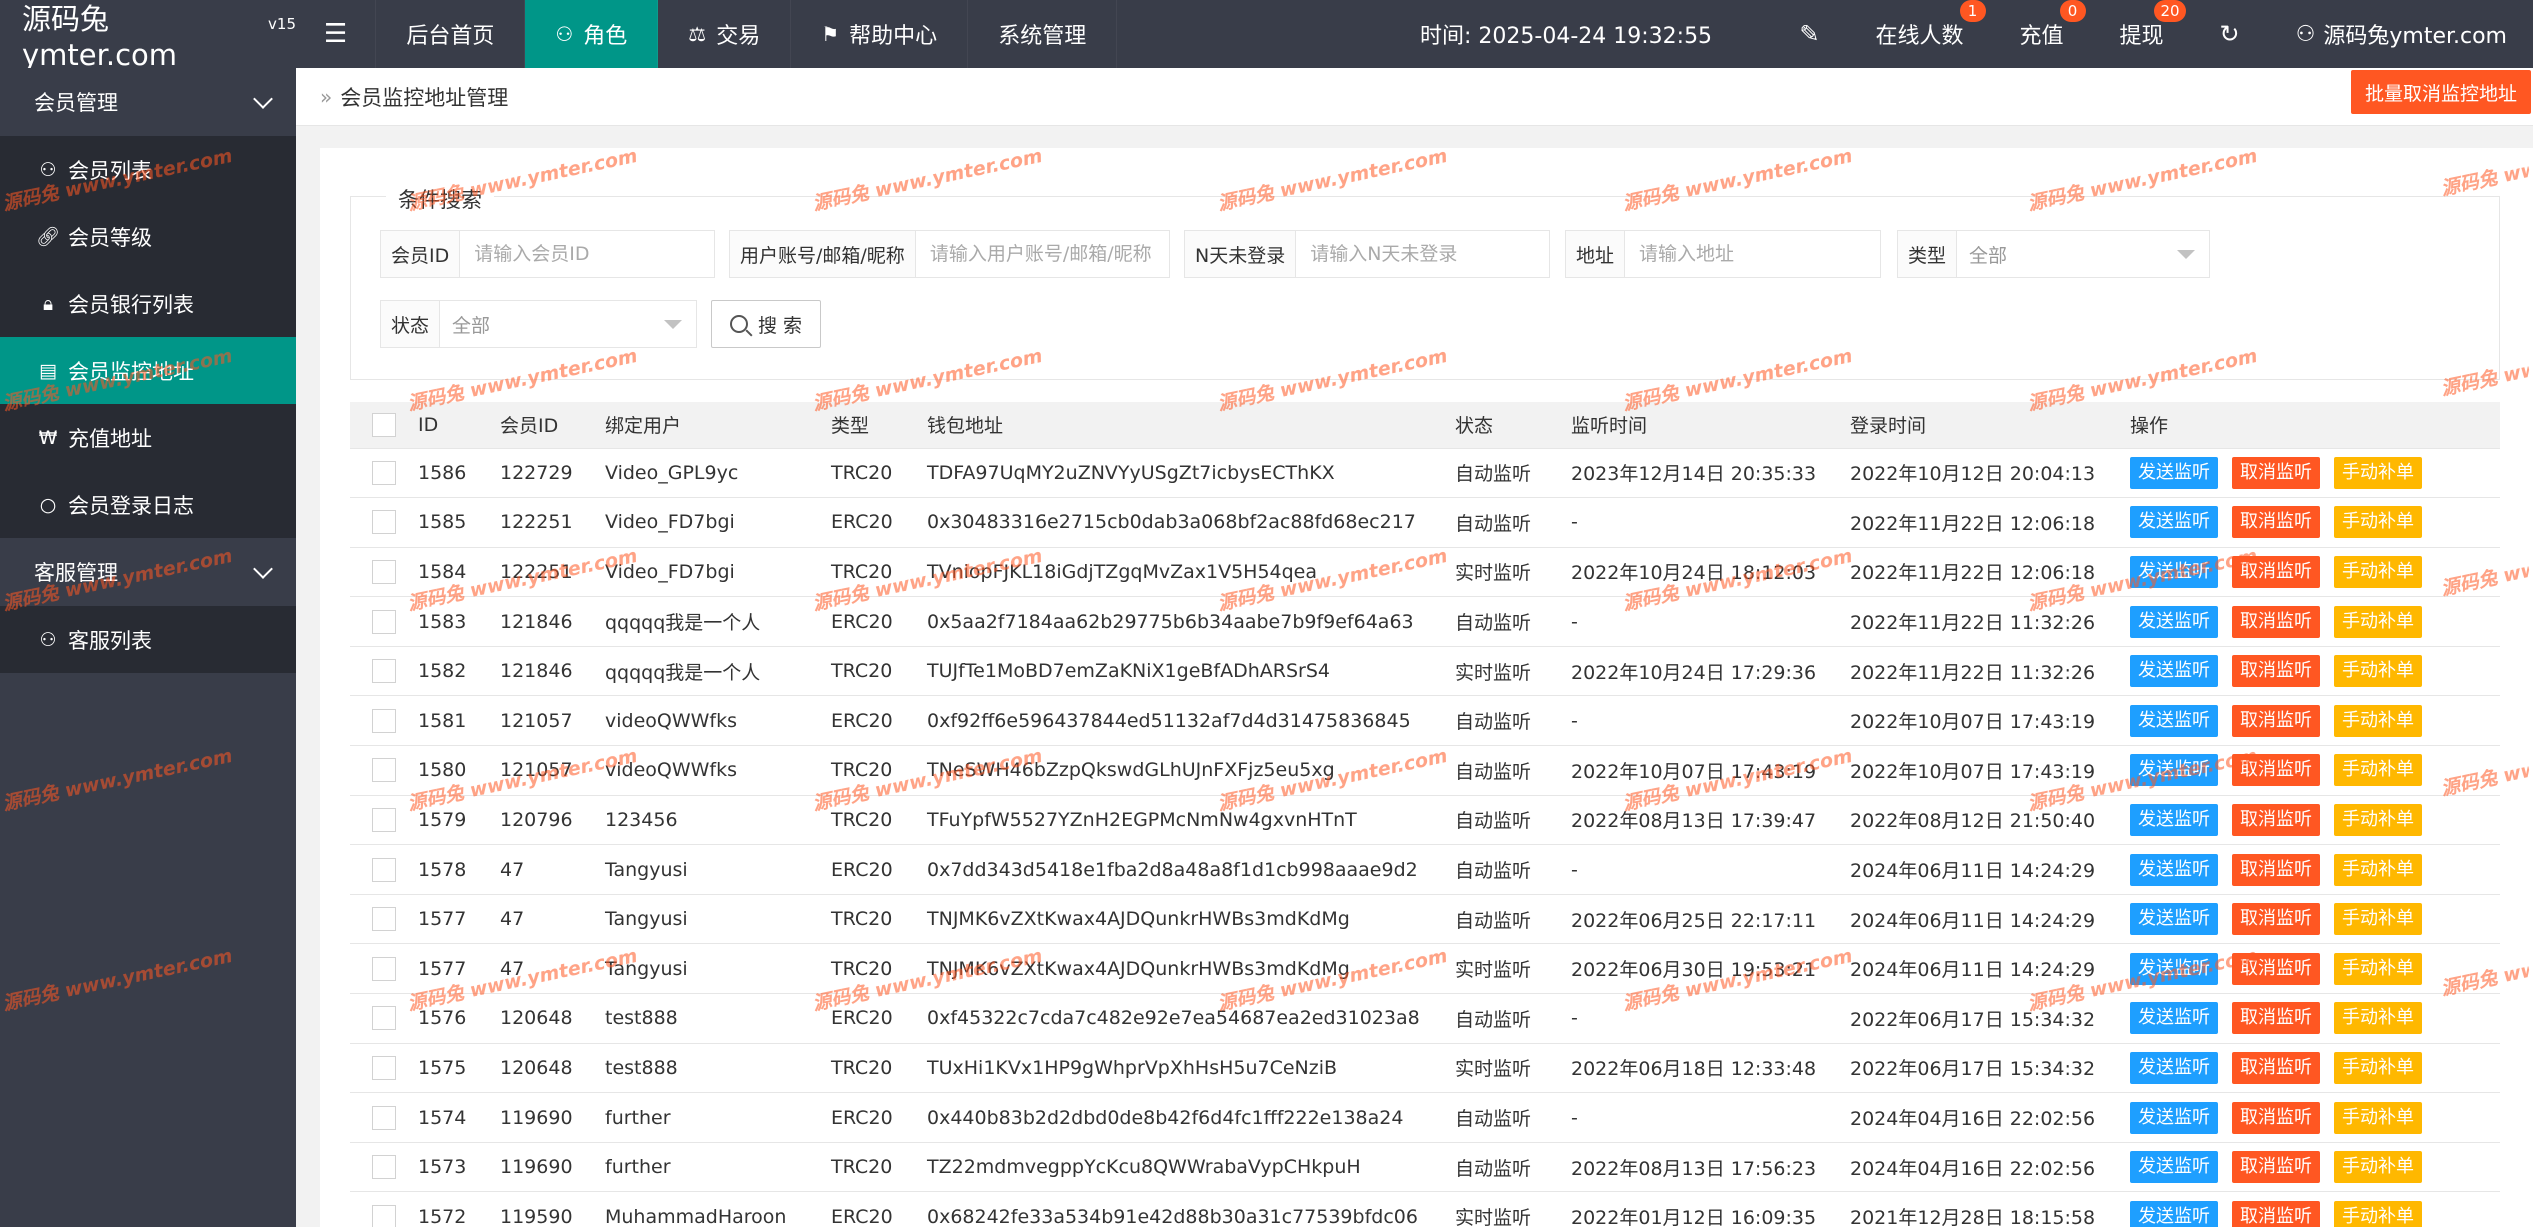  I want to click on sidebar-group-service: 客服管理, so click(148, 572).